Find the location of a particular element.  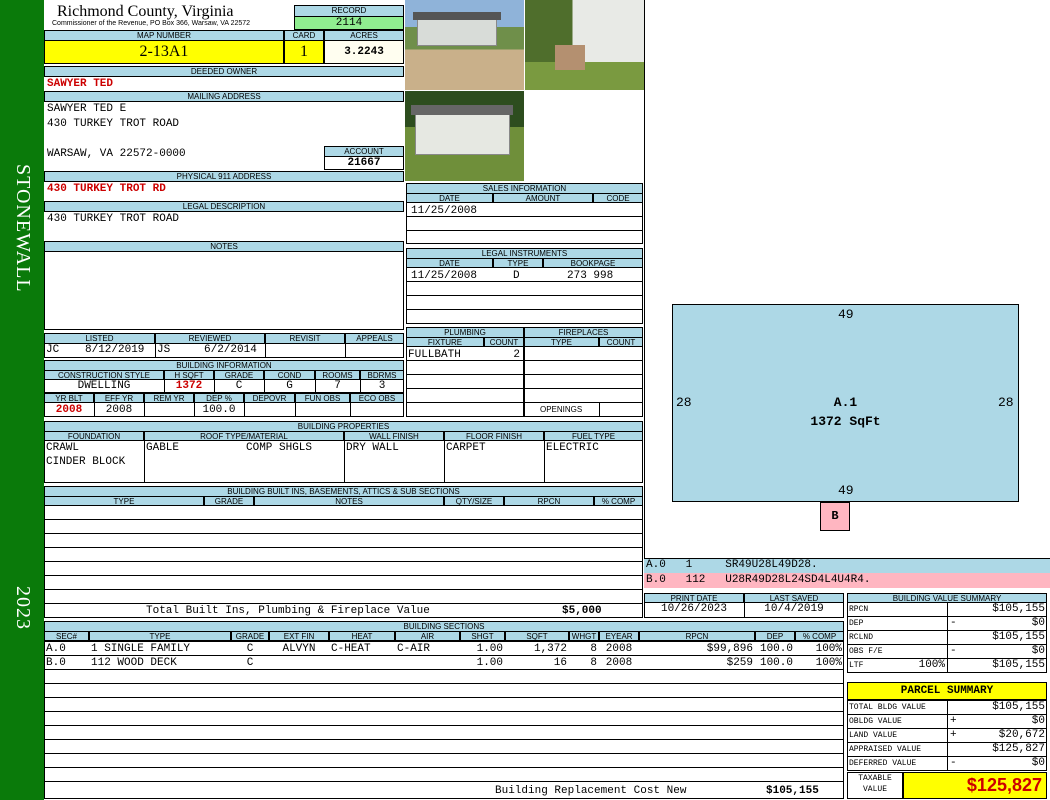

section-cell-type: 1 SINGLE FAMILY is located at coordinates (141, 649).